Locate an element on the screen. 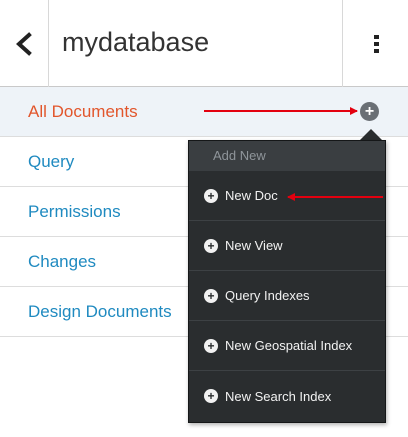 This screenshot has width=408, height=437. dropdown-caret is located at coordinates (371, 134).